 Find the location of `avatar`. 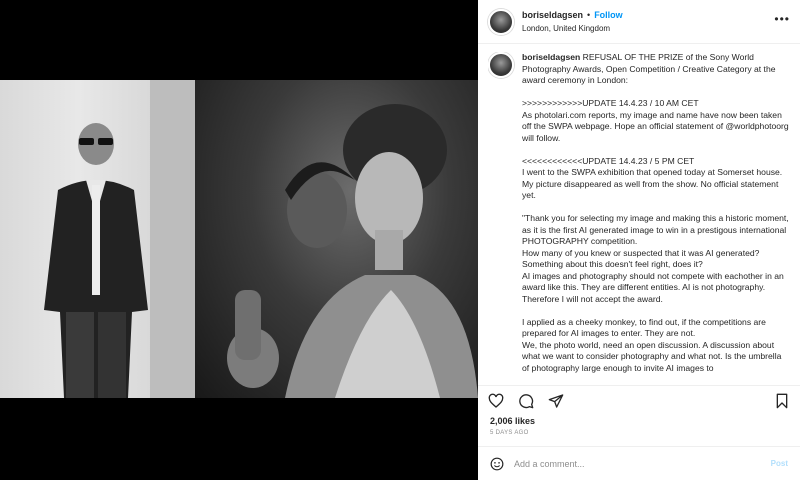

avatar is located at coordinates (501, 21).